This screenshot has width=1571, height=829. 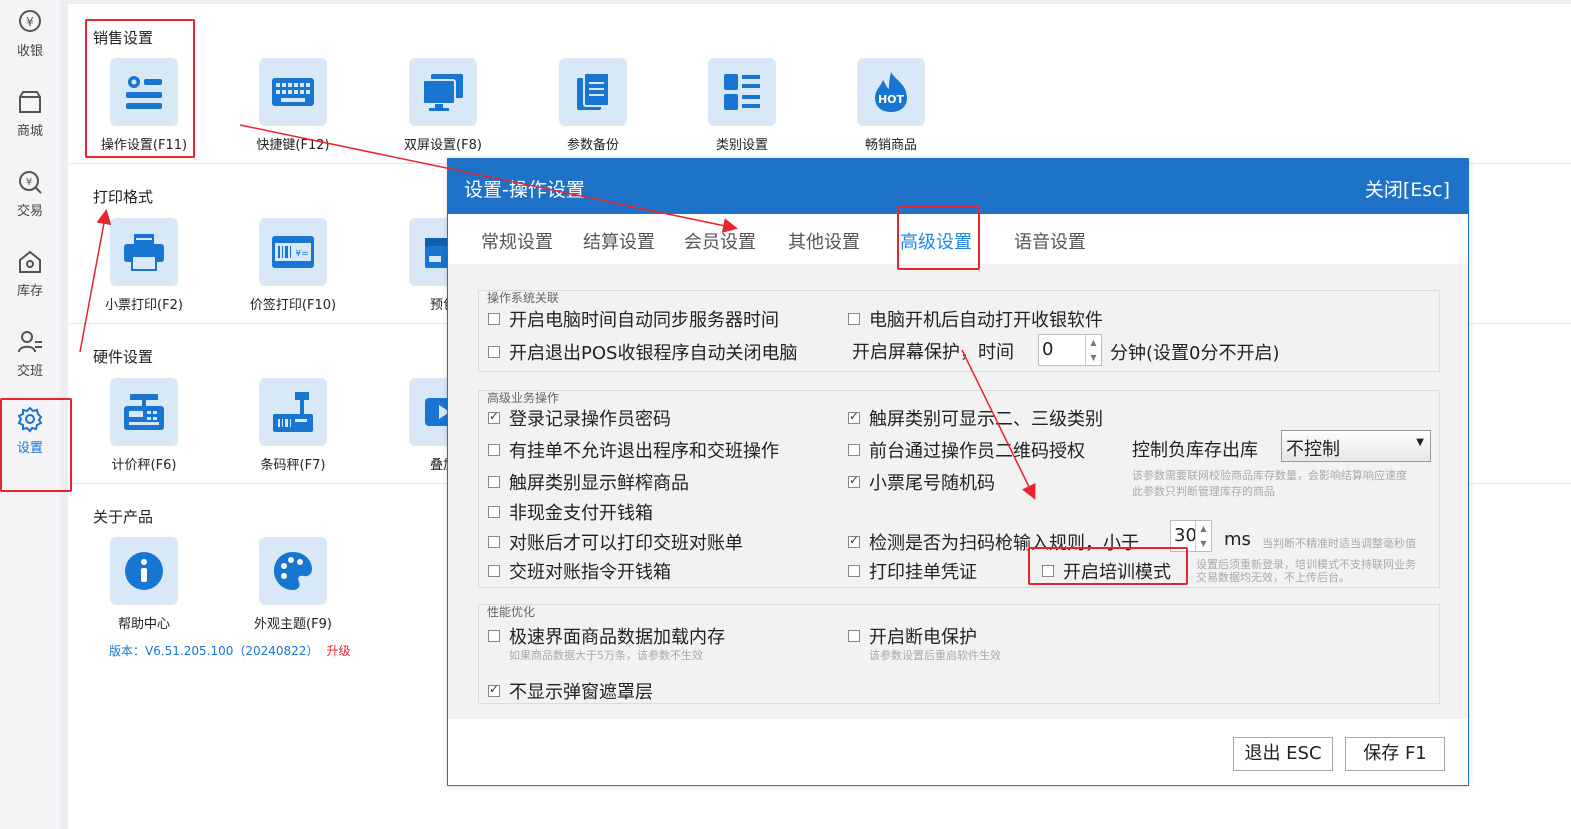 I want to click on sidebar-item-inventory: 库存, so click(x=30, y=284).